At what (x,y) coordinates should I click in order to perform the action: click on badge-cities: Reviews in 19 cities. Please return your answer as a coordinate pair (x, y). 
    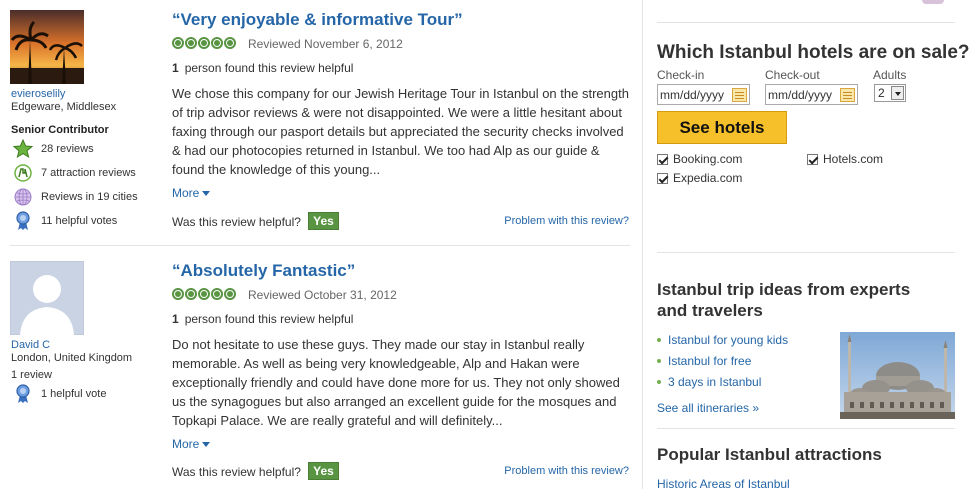
    Looking at the image, I should click on (75, 197).